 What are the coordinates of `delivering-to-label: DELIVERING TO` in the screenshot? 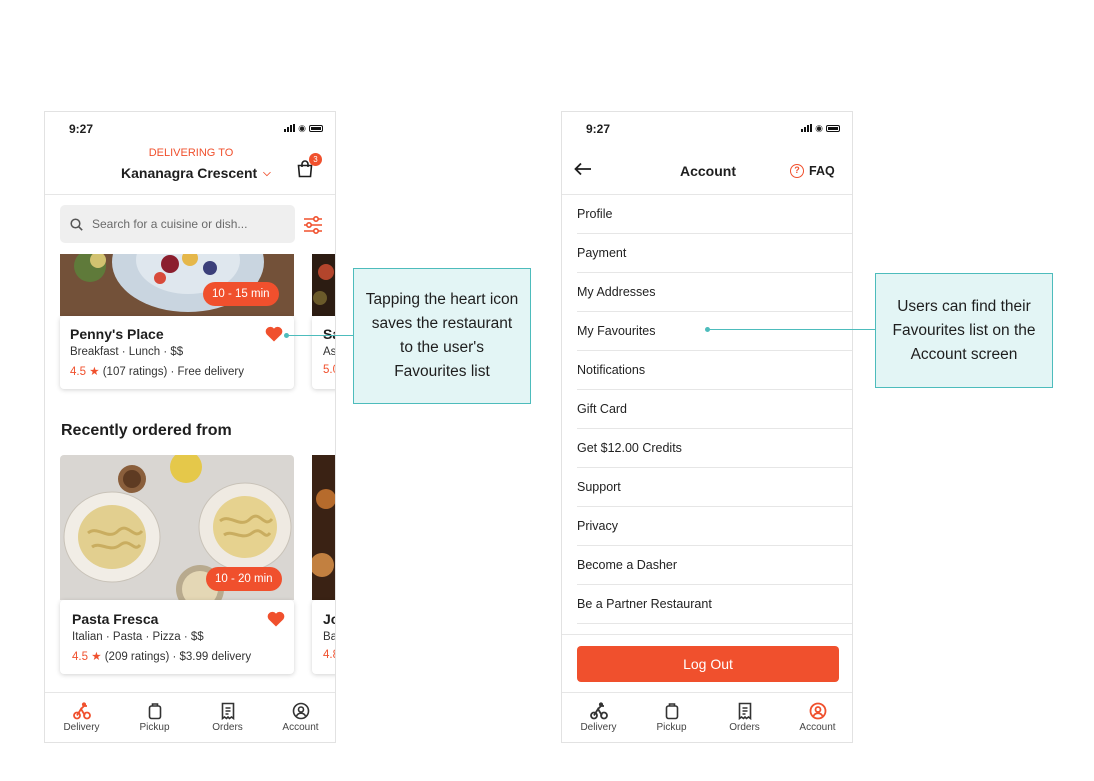 It's located at (191, 153).